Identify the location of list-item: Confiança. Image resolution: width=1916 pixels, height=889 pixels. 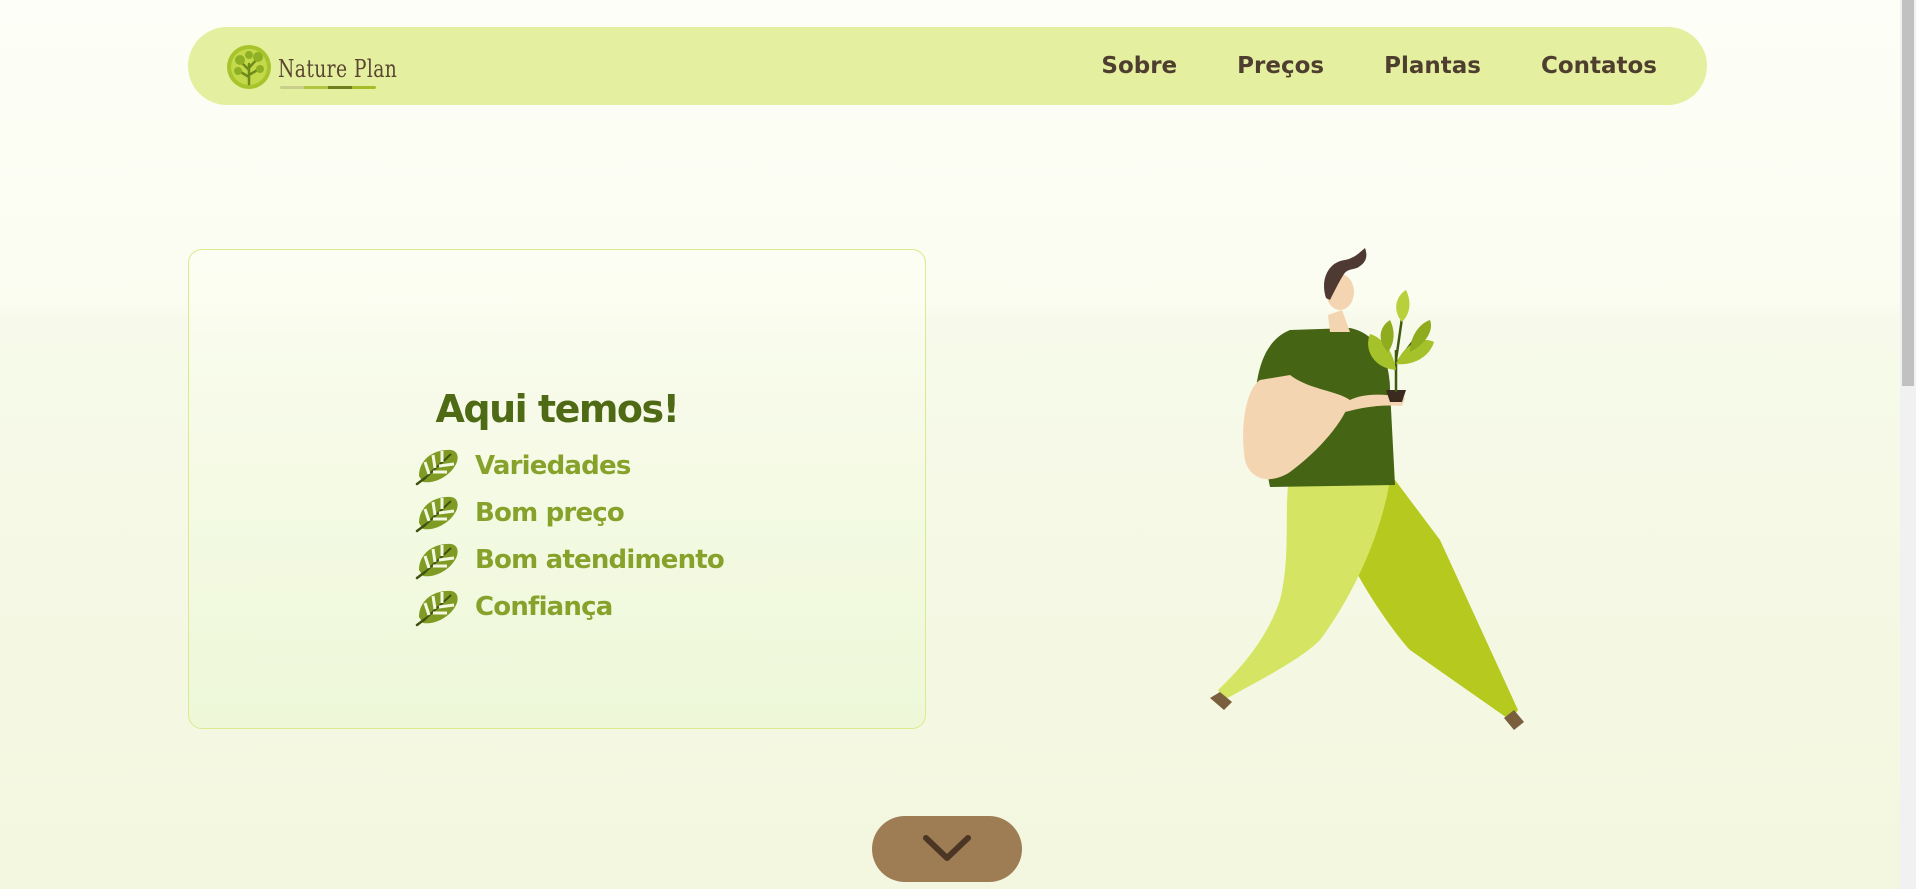
(569, 606).